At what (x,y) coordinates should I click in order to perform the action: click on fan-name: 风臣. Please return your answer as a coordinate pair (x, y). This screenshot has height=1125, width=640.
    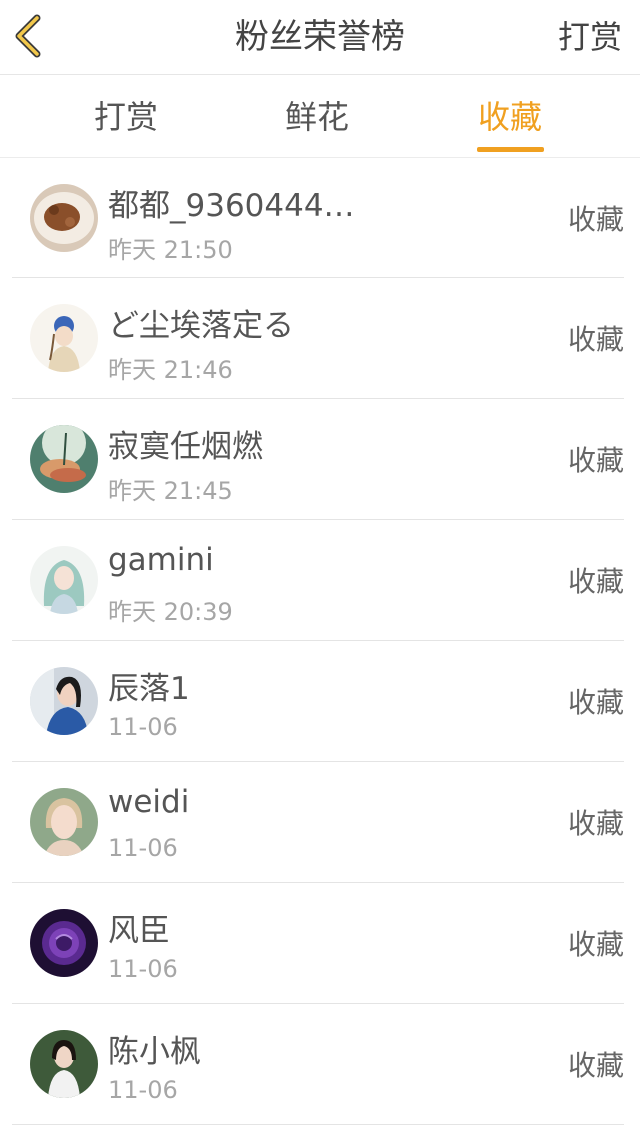
    Looking at the image, I should click on (139, 931).